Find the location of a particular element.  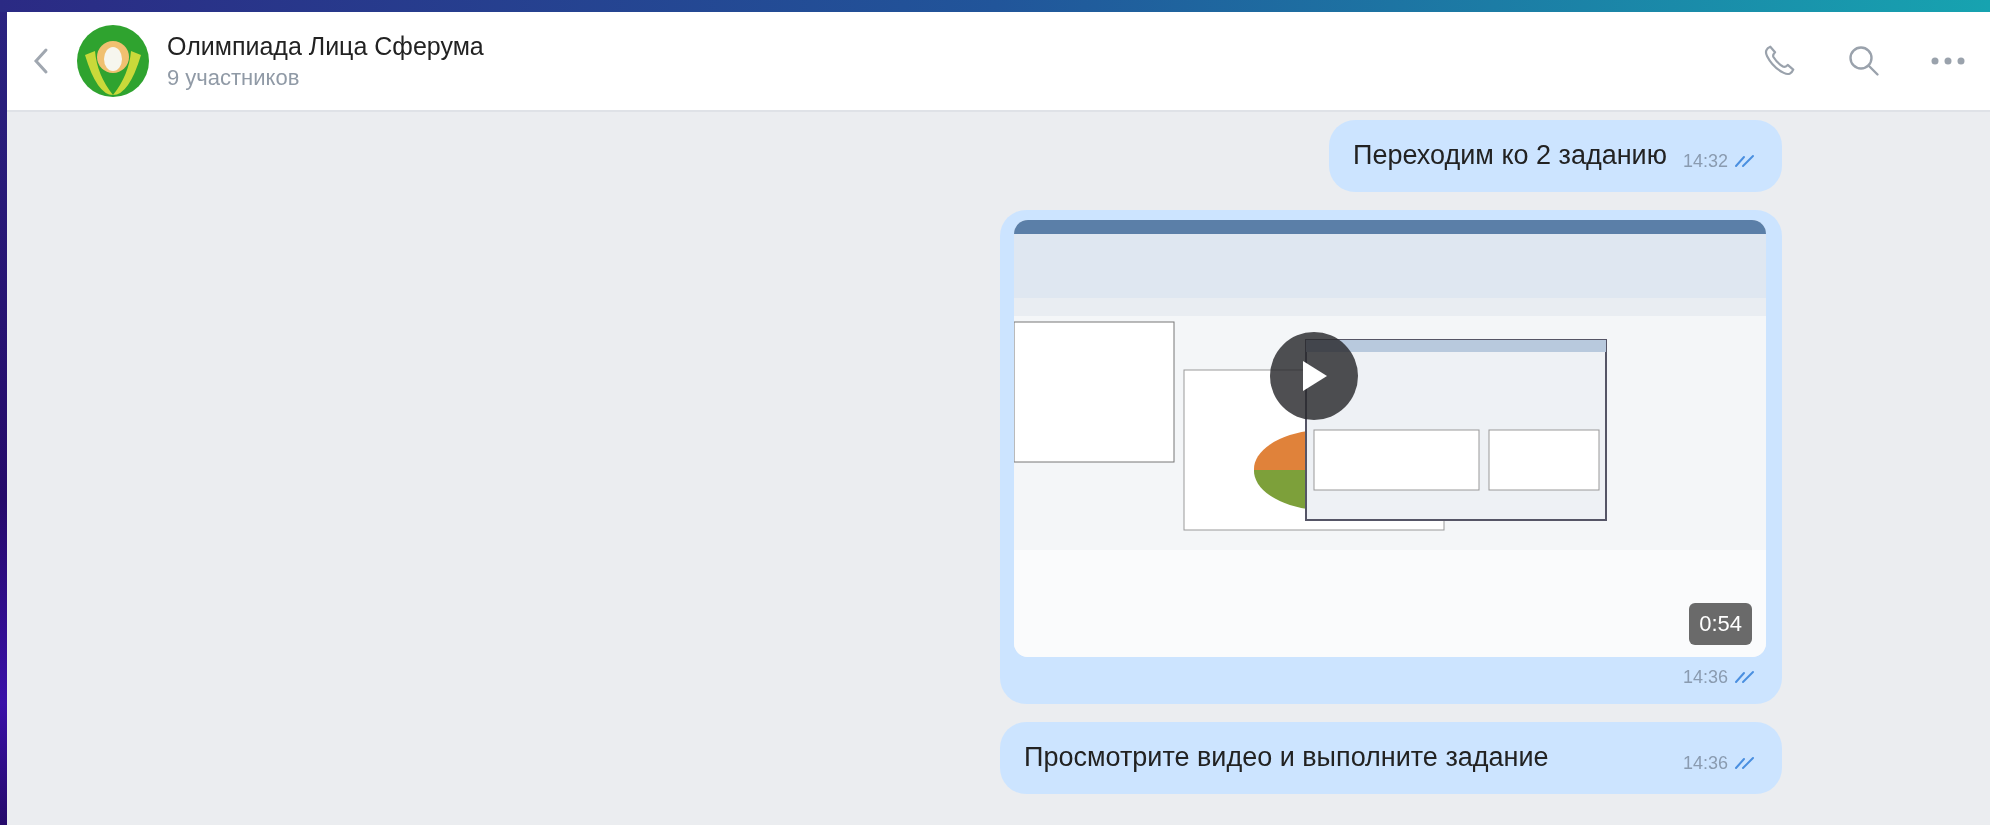

more-icon is located at coordinates (1948, 61).